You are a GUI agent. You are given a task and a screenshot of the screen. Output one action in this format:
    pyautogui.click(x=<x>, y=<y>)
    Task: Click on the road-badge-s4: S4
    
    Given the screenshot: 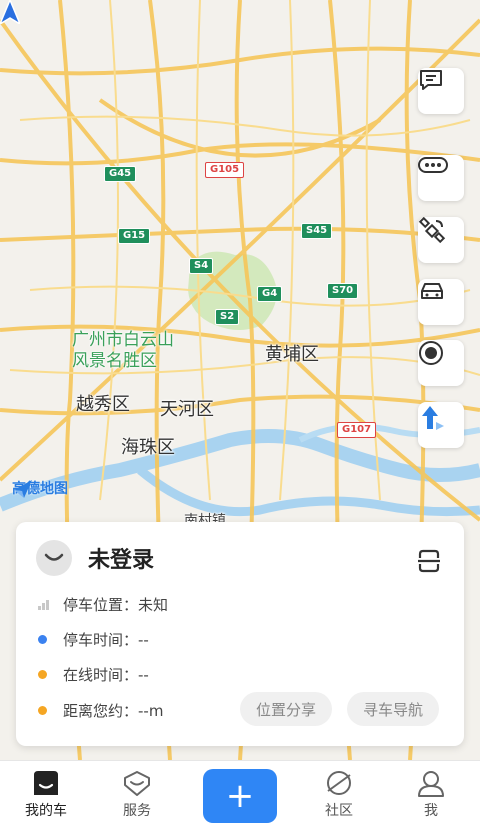 What is the action you would take?
    pyautogui.click(x=201, y=266)
    